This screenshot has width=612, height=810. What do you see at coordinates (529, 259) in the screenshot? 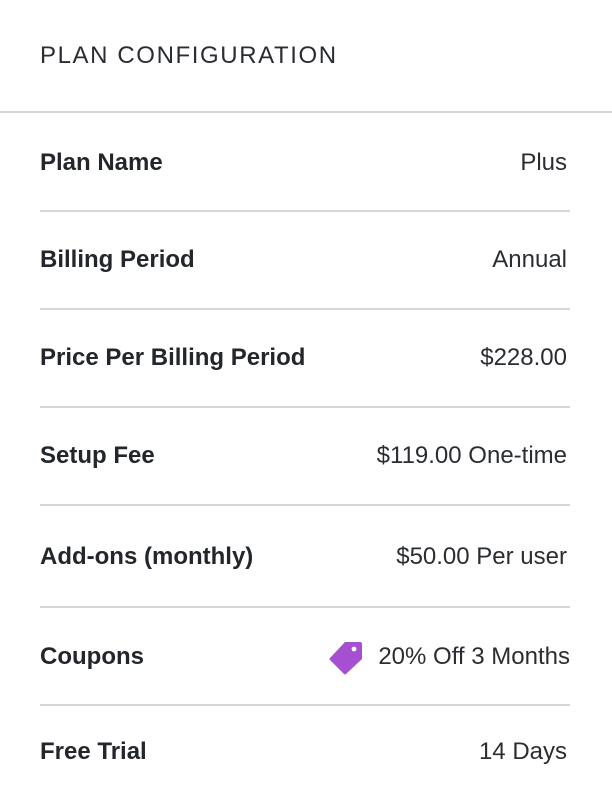
I see `billing-period-value: Annual` at bounding box center [529, 259].